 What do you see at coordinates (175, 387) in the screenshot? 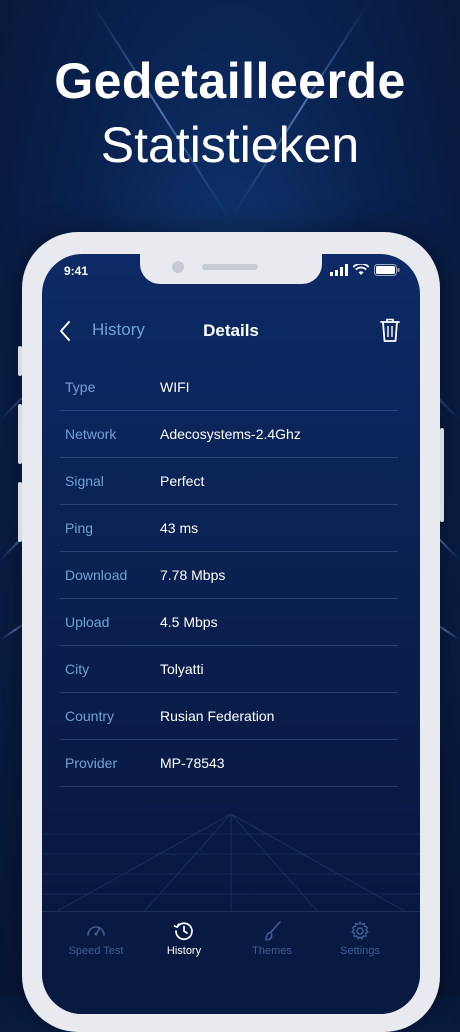
I see `detail-value: WIFI` at bounding box center [175, 387].